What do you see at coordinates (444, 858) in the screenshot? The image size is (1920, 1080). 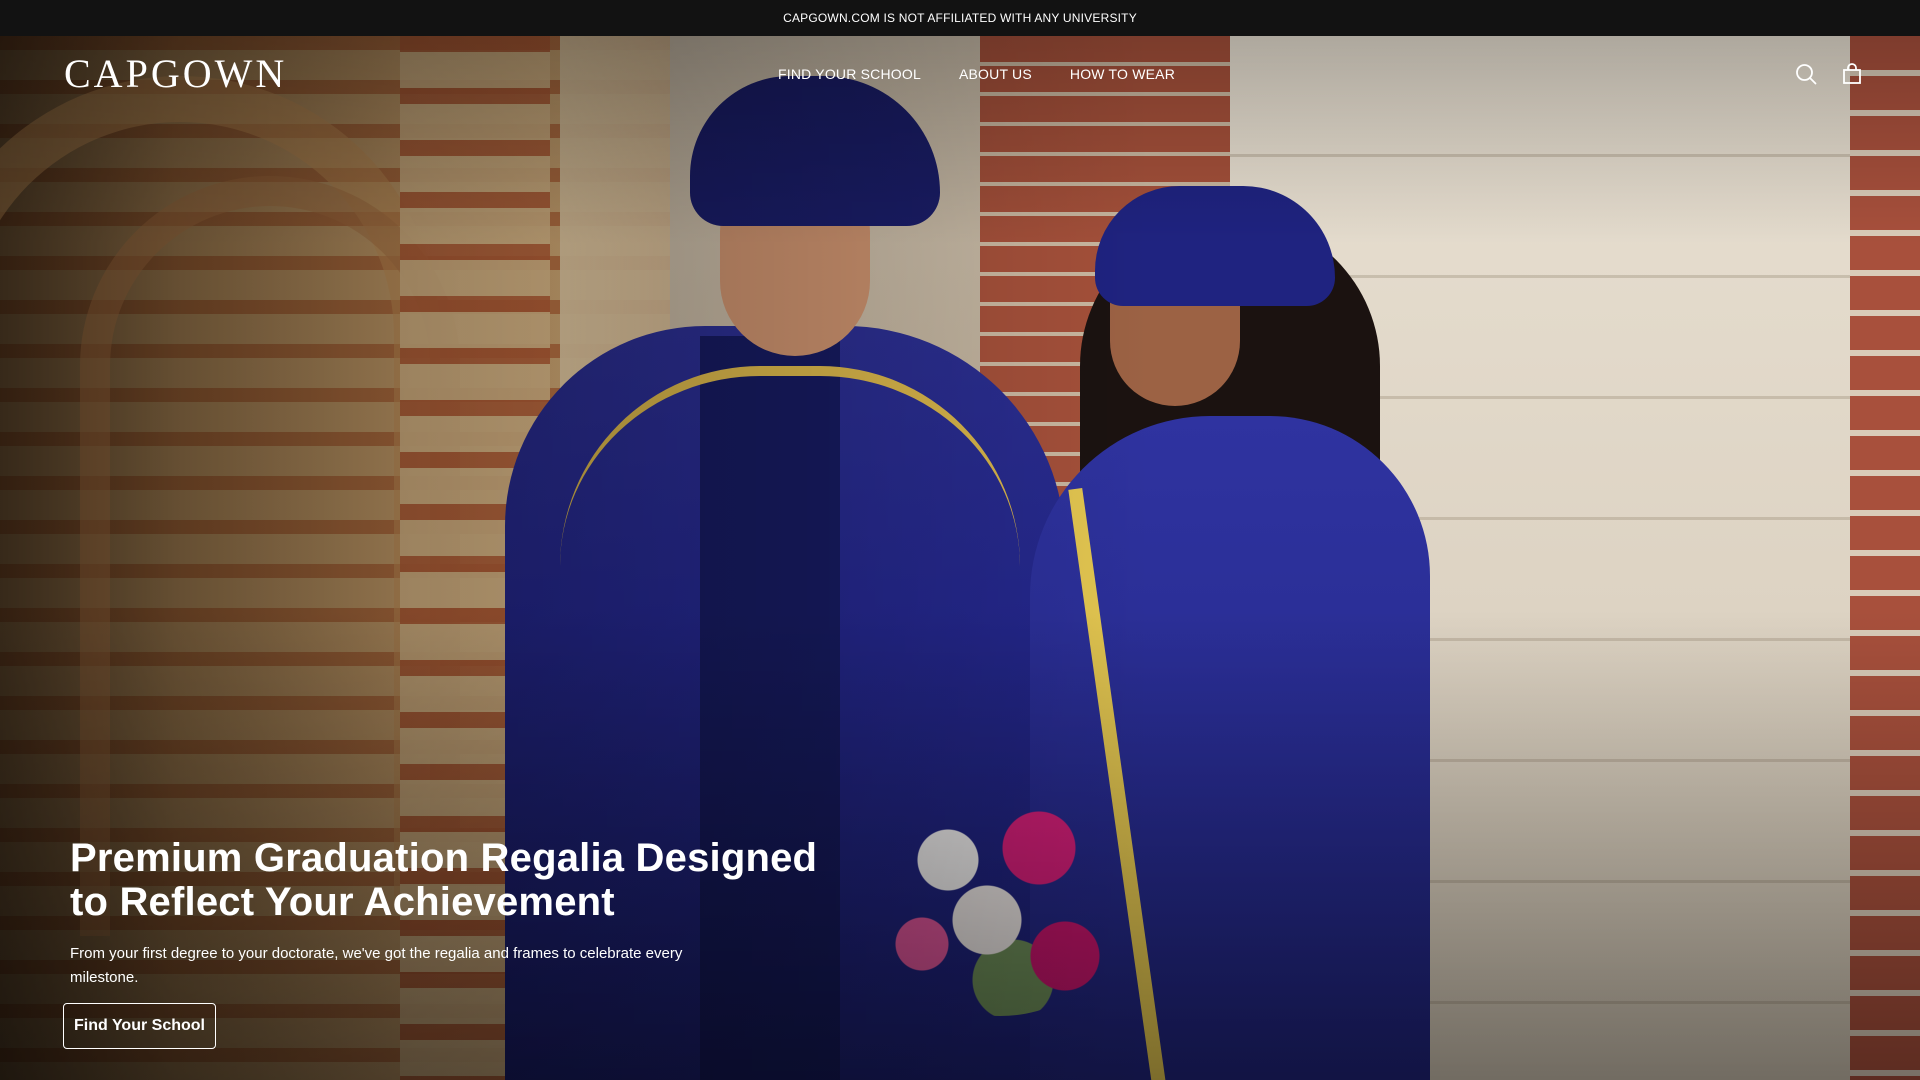 I see `hero-title-line-1: Premium Graduation Regalia Designed` at bounding box center [444, 858].